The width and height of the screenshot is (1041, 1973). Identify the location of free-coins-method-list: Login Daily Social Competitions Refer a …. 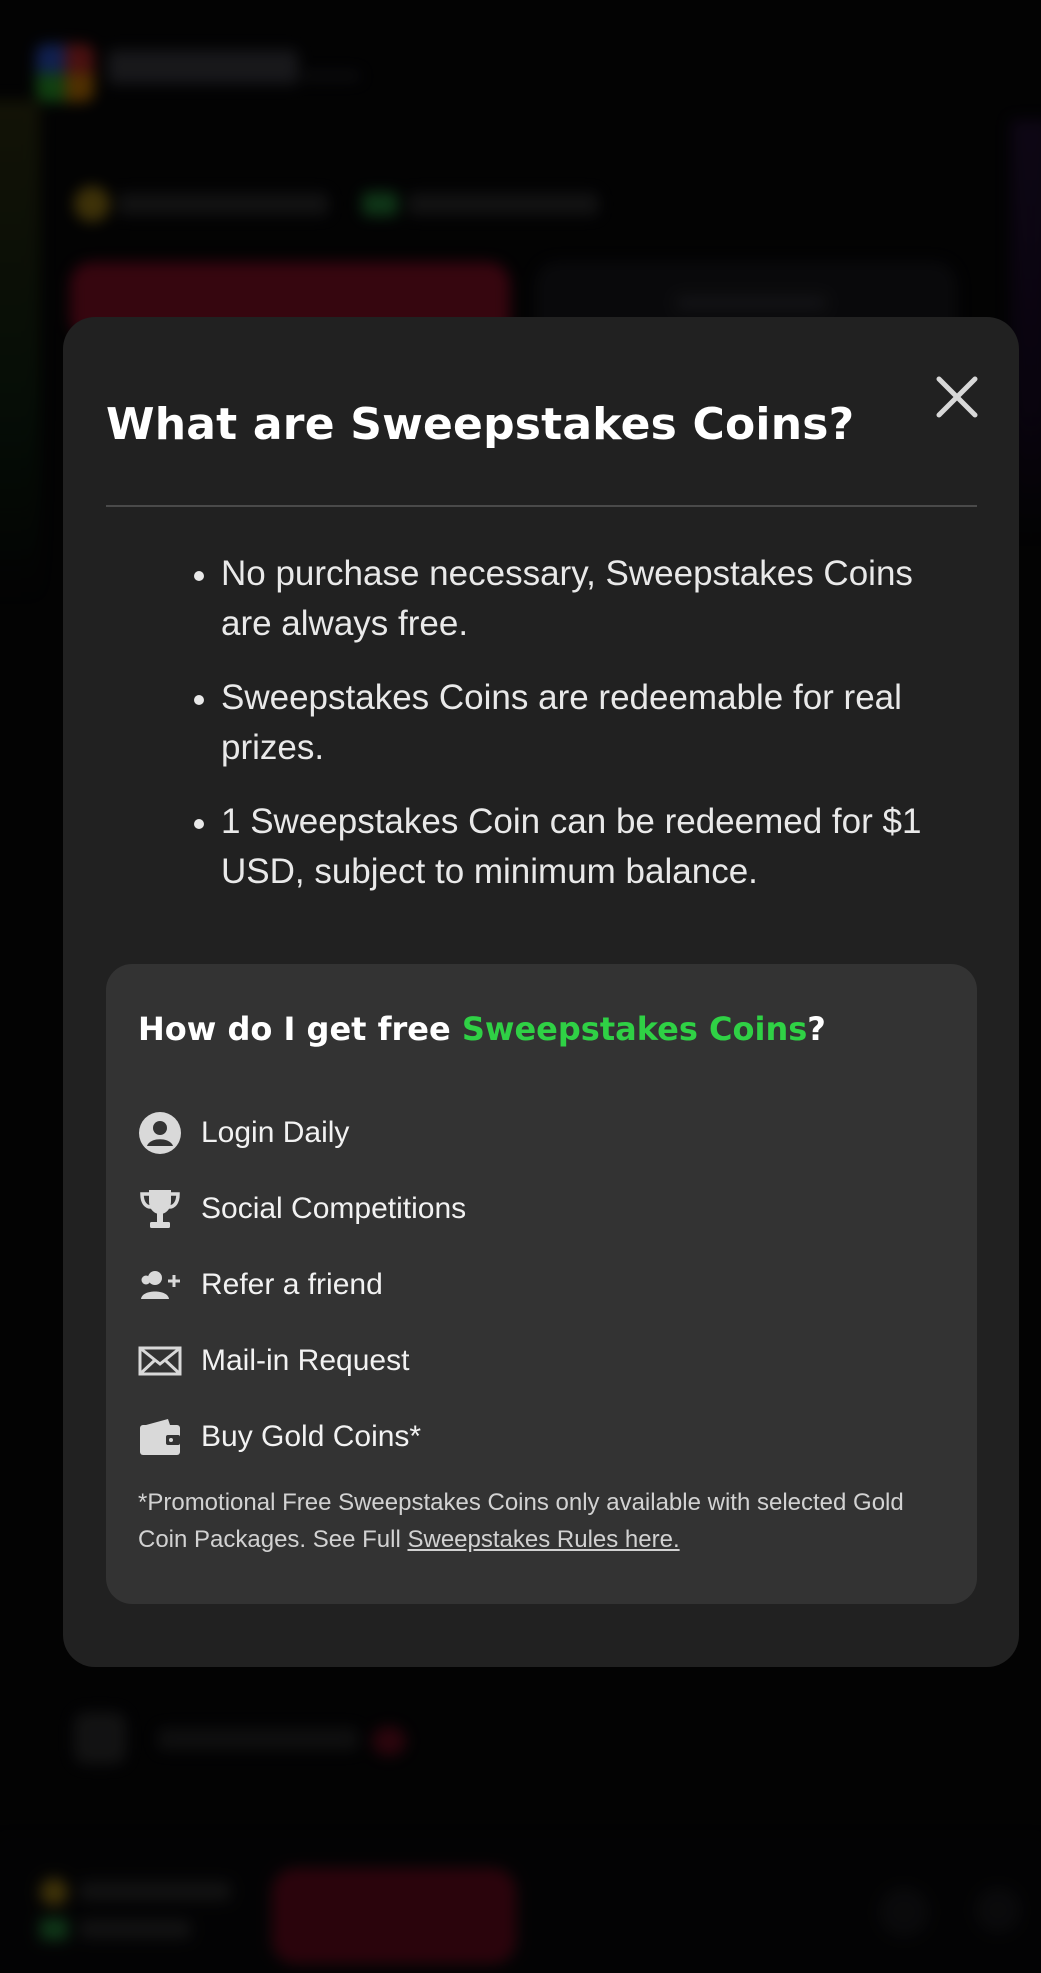
(302, 1285).